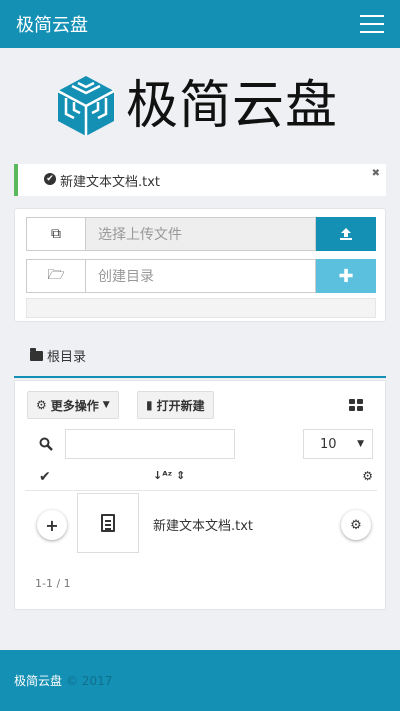 The width and height of the screenshot is (400, 711). What do you see at coordinates (367, 476) in the screenshot?
I see `cogs-icon: ⚙` at bounding box center [367, 476].